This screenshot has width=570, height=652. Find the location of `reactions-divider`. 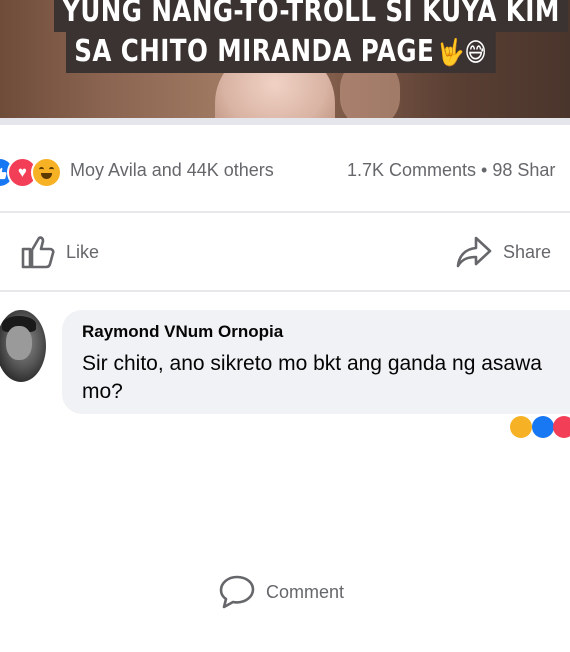

reactions-divider is located at coordinates (285, 212).